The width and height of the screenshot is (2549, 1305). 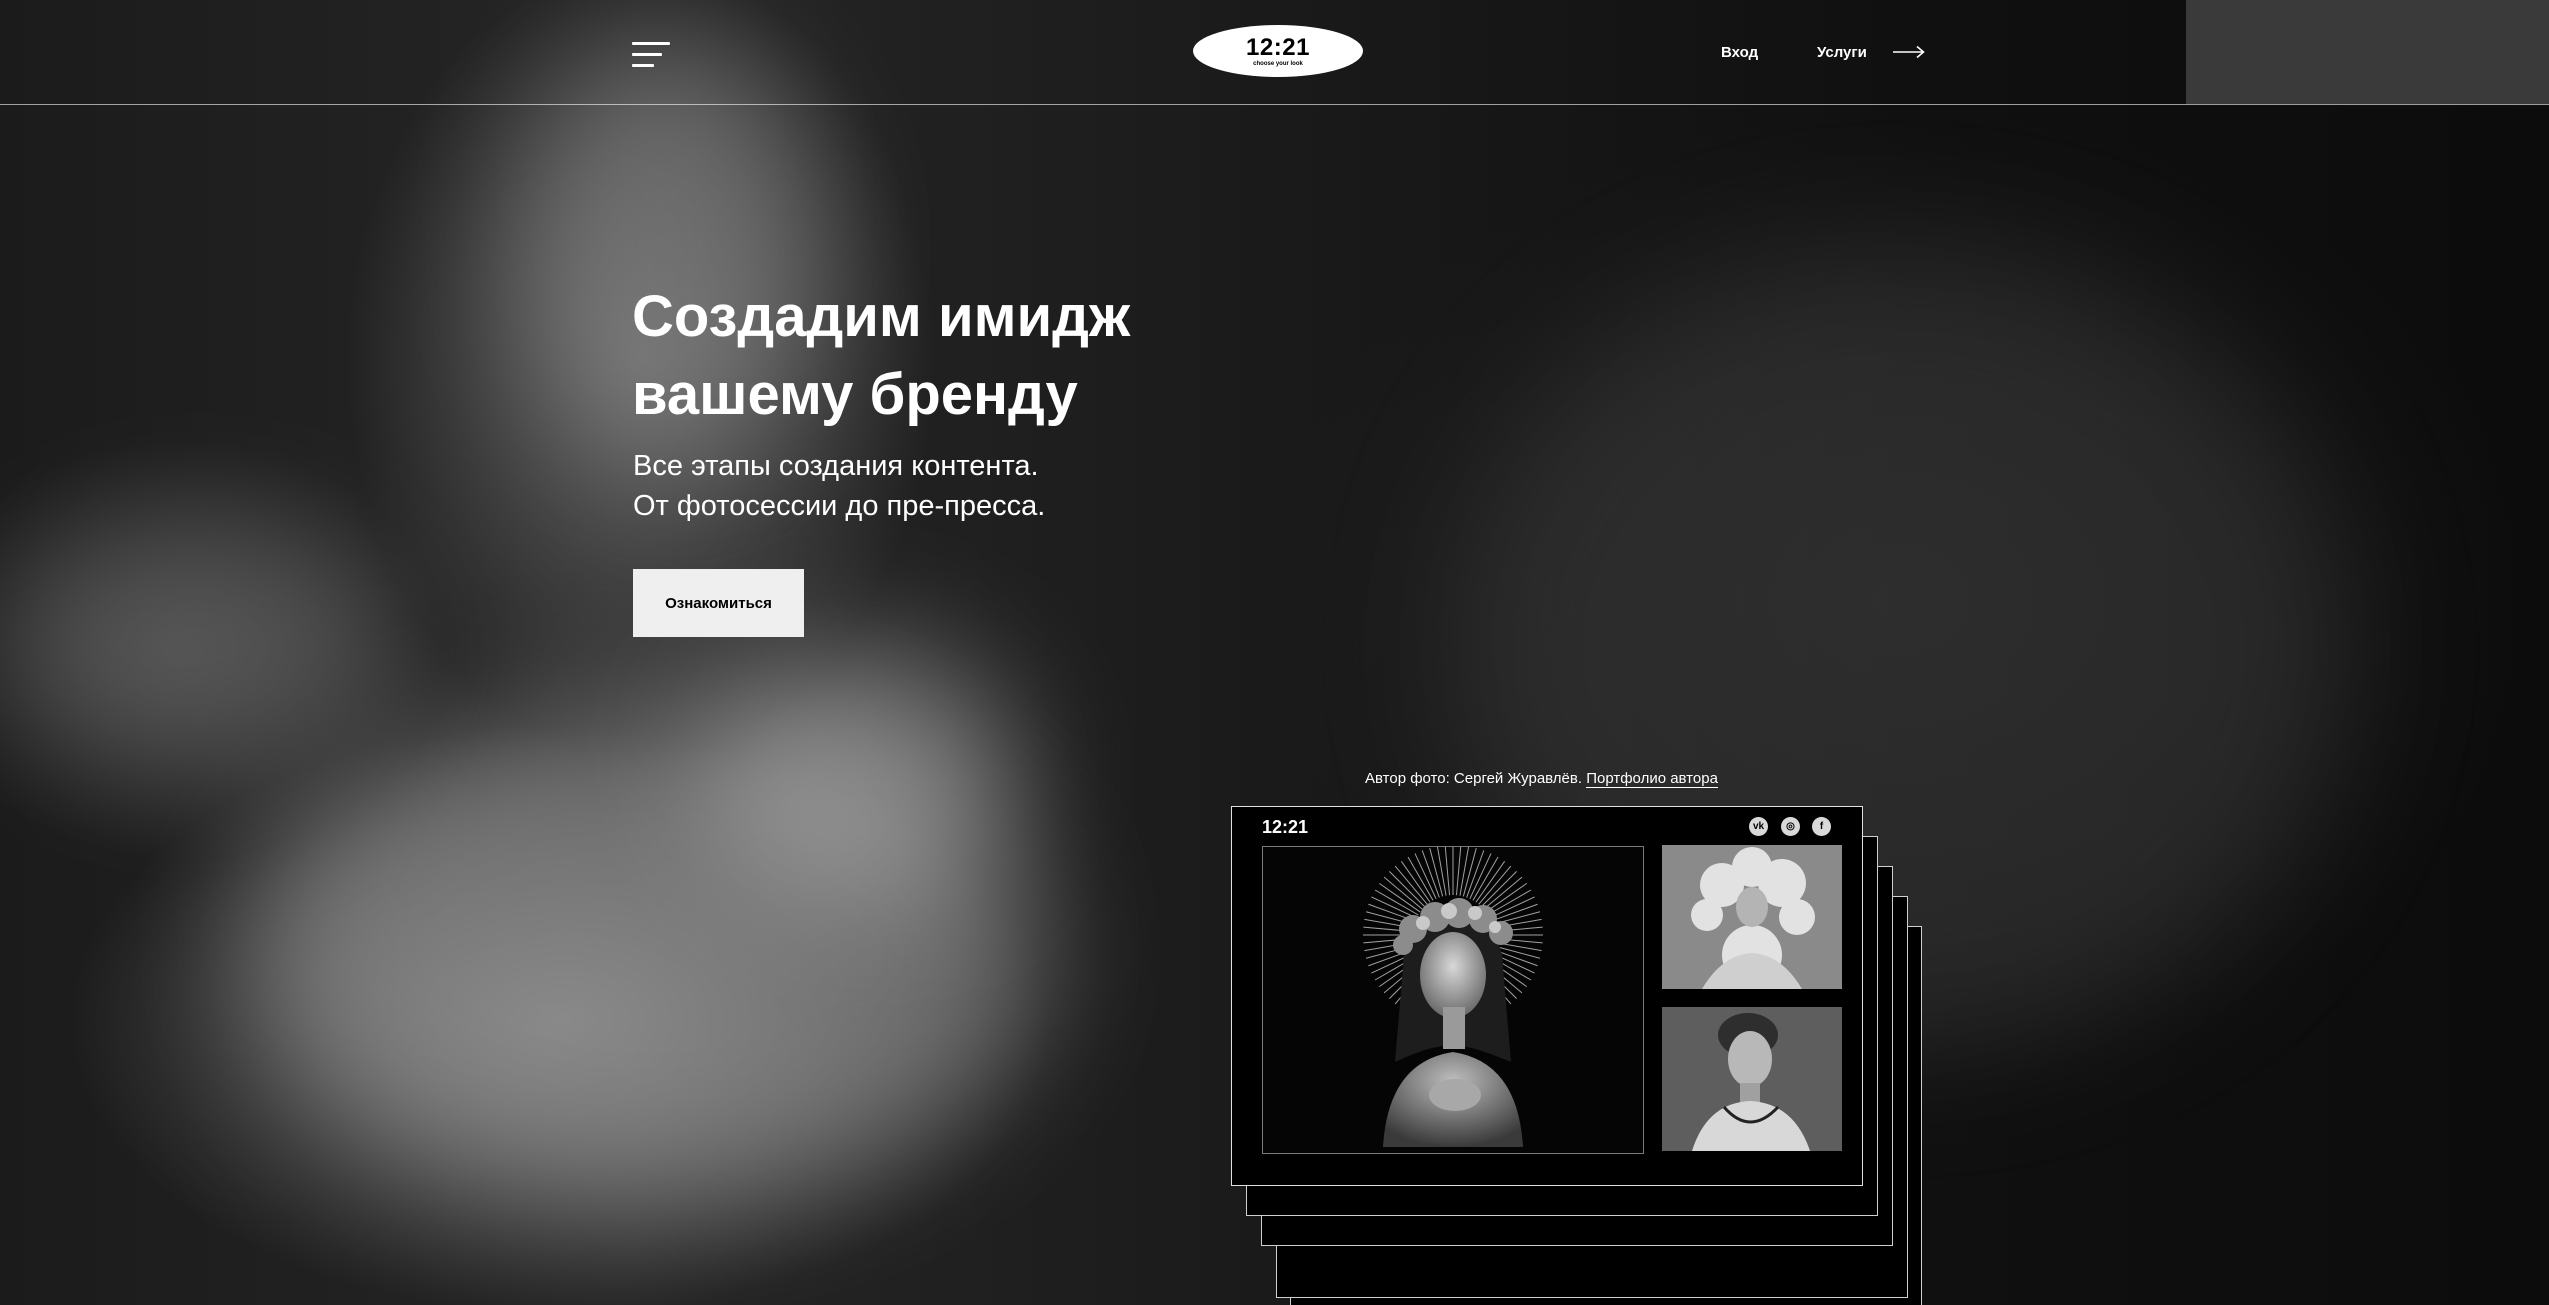 I want to click on hero-subtitle-line: Все этапы создания контента., so click(x=836, y=466).